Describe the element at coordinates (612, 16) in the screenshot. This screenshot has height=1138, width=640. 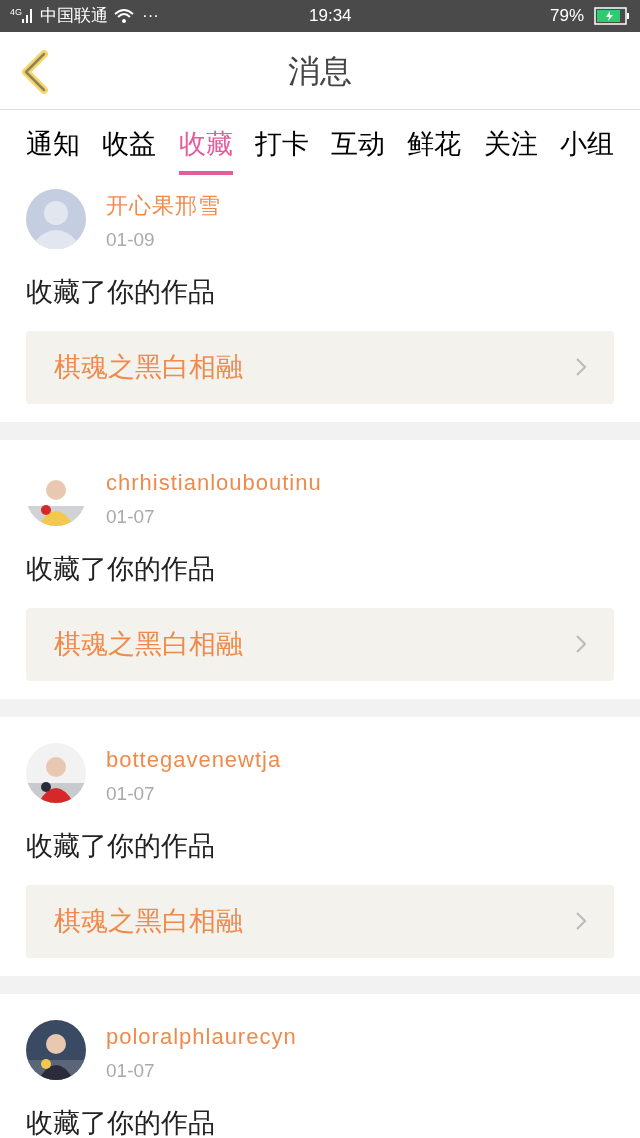
I see `battery-icon` at that location.